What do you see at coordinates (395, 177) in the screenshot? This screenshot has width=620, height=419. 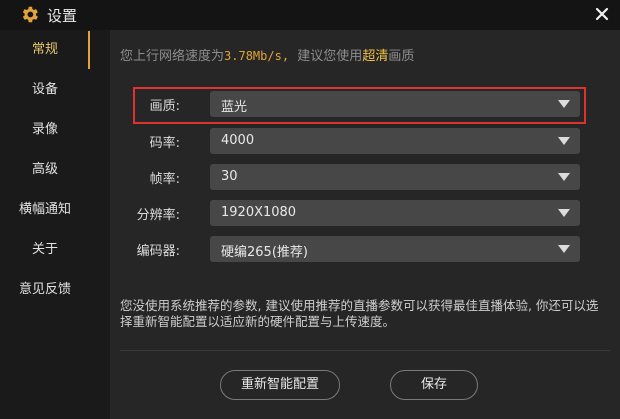 I see `framerate-select: 30` at bounding box center [395, 177].